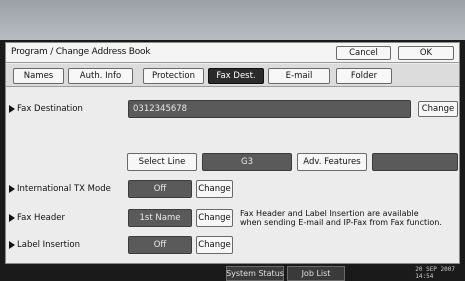 Image resolution: width=465 pixels, height=281 pixels. Describe the element at coordinates (435, 269) in the screenshot. I see `date-display: 20 SEP 2007` at that location.